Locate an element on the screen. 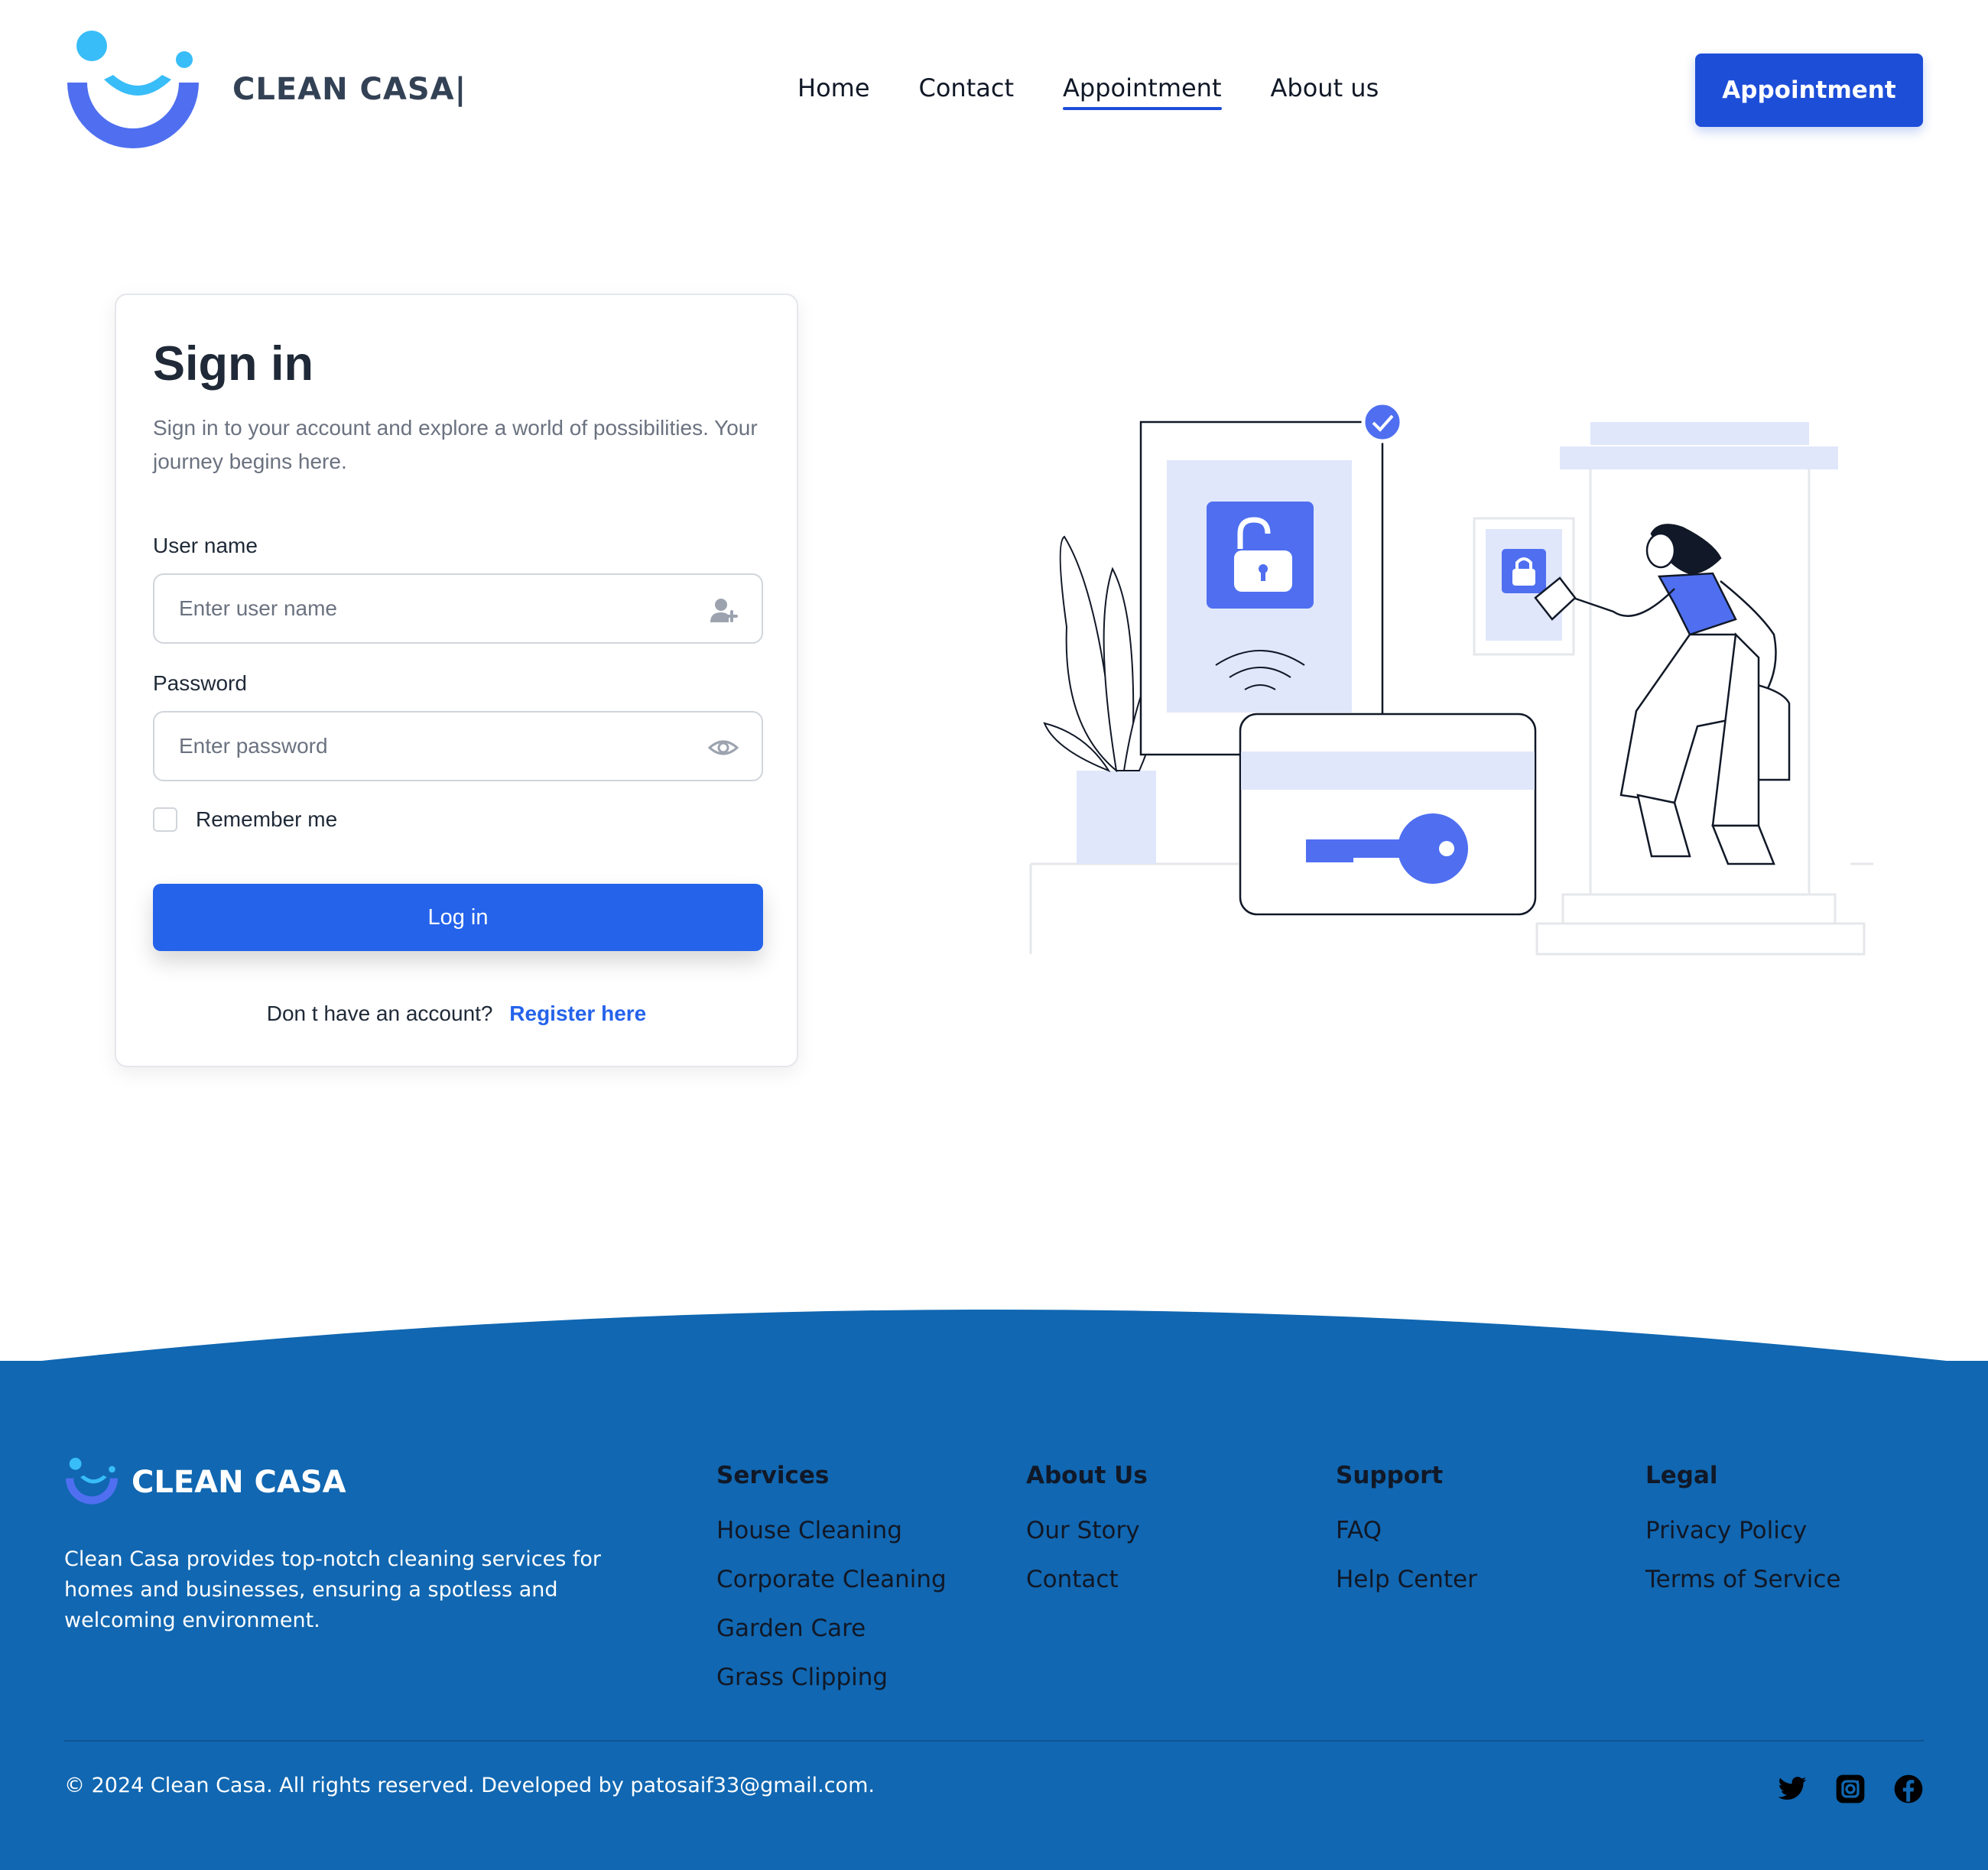 This screenshot has height=1870, width=1988. footer-col-about-us: About Us Our Story Contact is located at coordinates (1087, 1533).